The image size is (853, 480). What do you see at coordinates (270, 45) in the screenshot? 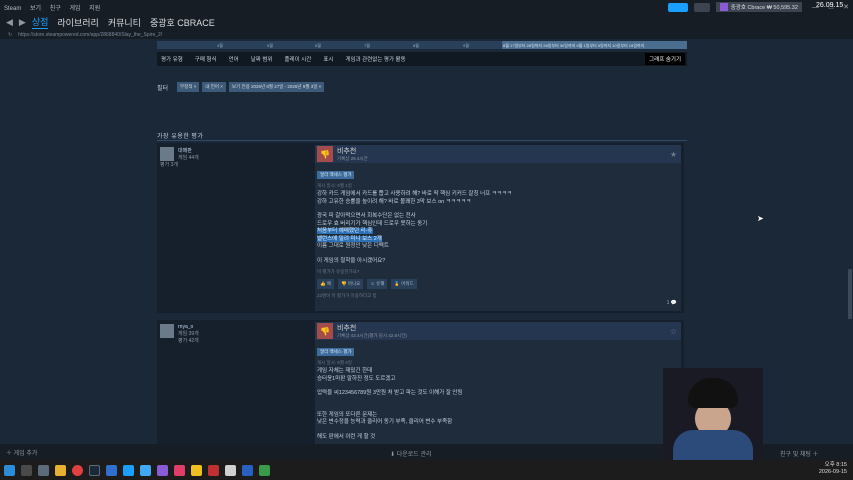
I see `timeline-label: 5월` at bounding box center [270, 45].